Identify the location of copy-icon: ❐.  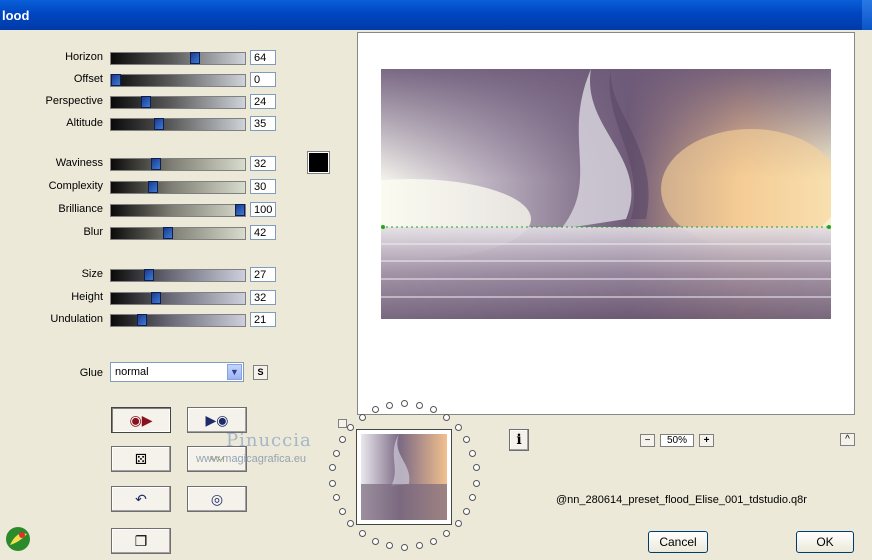
(141, 541).